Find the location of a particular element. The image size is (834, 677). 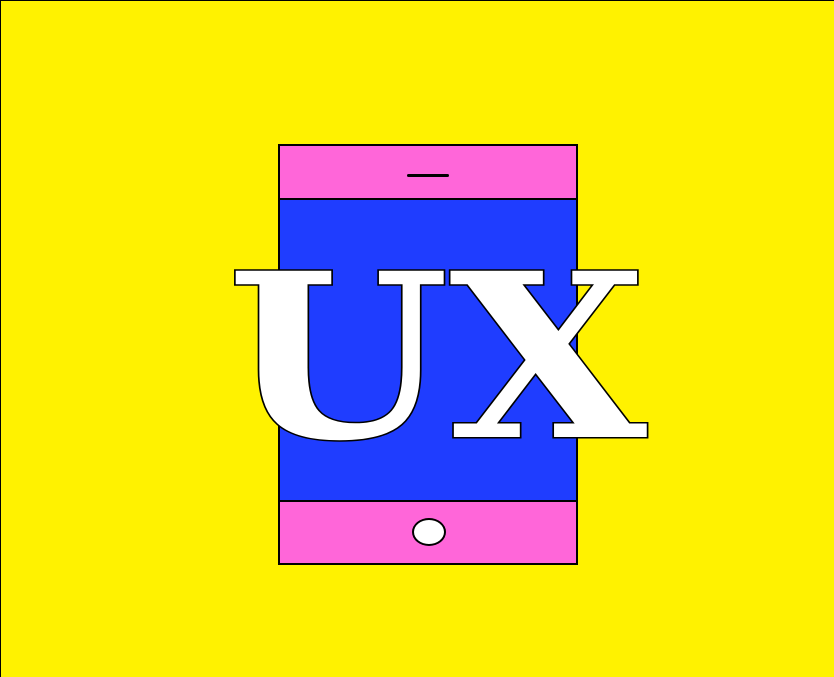

tablet-bottom-bezel is located at coordinates (428, 531).